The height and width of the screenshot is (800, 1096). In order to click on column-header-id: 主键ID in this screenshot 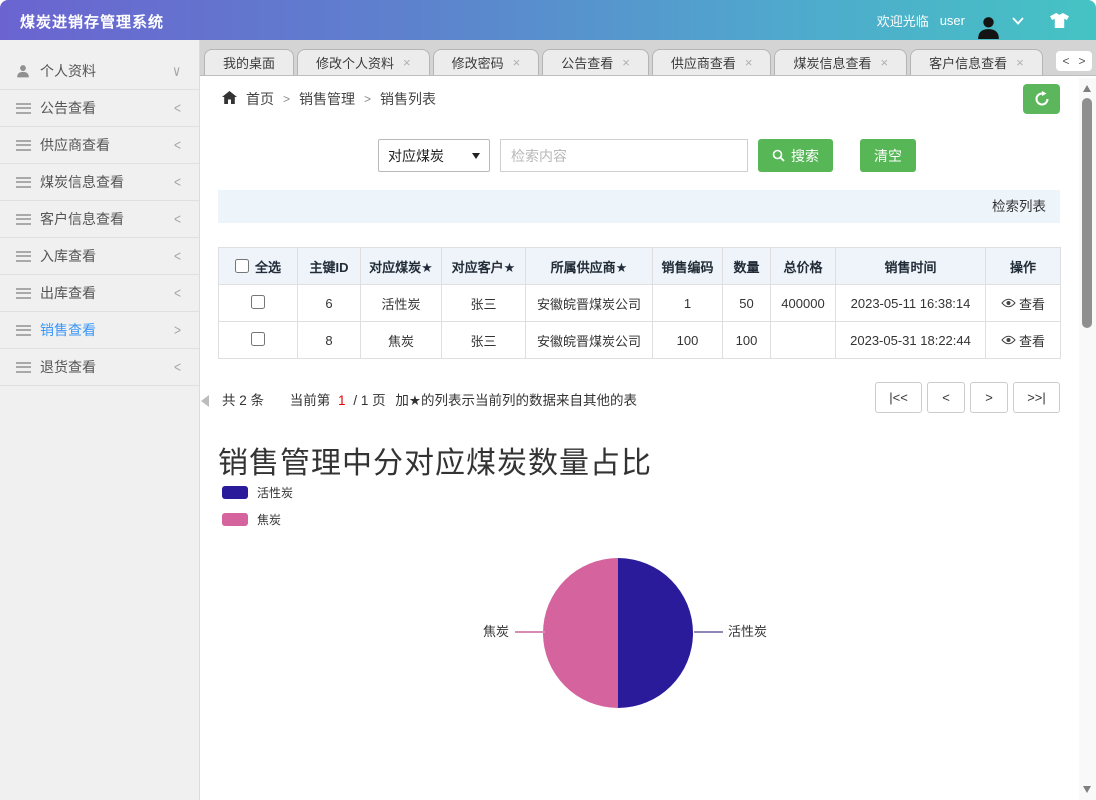, I will do `click(329, 266)`.